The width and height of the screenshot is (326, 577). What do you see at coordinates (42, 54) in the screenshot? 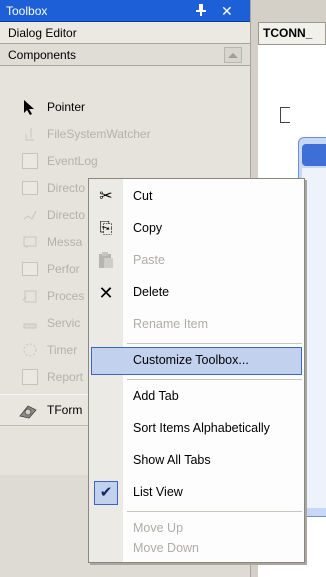
I see `section-components-label: Components` at bounding box center [42, 54].